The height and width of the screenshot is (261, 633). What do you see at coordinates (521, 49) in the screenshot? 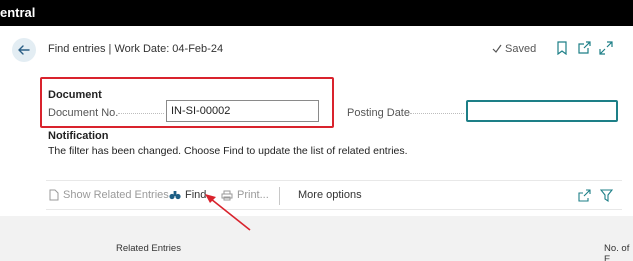
I see `saved-label: Saved` at bounding box center [521, 49].